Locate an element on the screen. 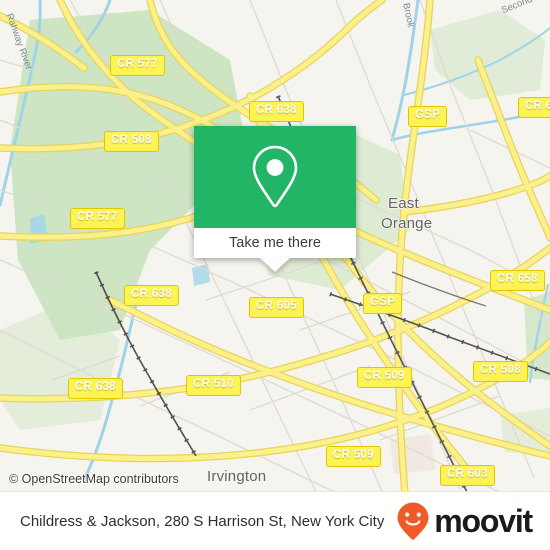 The height and width of the screenshot is (550, 550). shield-cr-638-bot: CR 638 is located at coordinates (95, 388).